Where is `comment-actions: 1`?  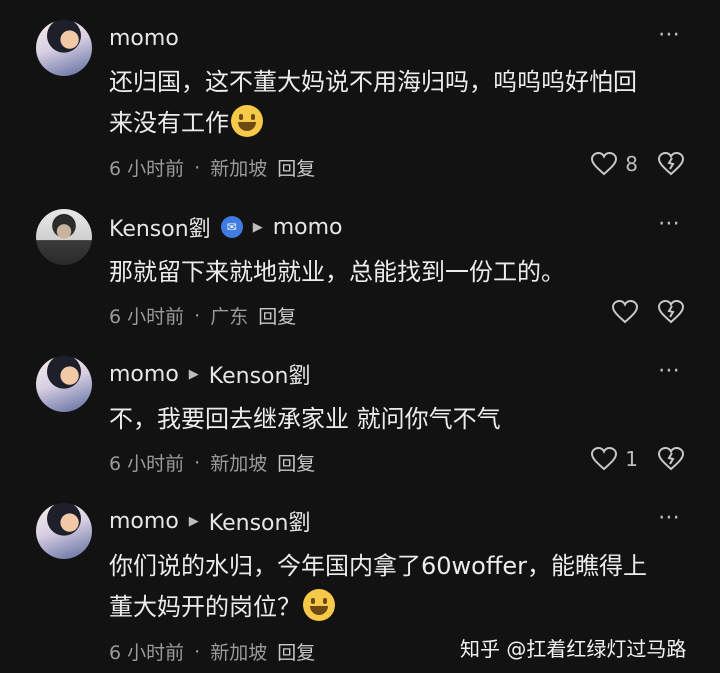 comment-actions: 1 is located at coordinates (637, 459).